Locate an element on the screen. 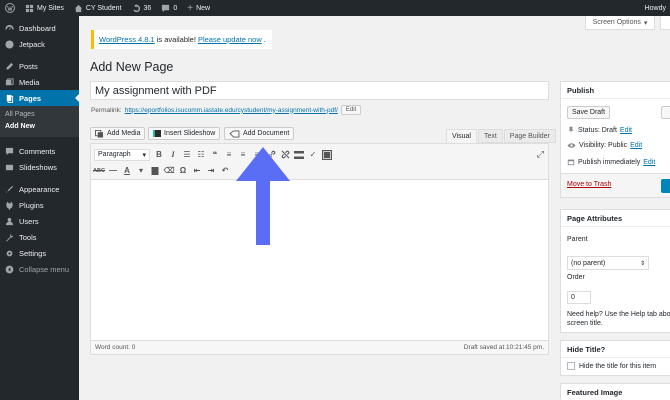 This screenshot has height=400, width=670. chevron-down-icon: ▾ is located at coordinates (144, 155).